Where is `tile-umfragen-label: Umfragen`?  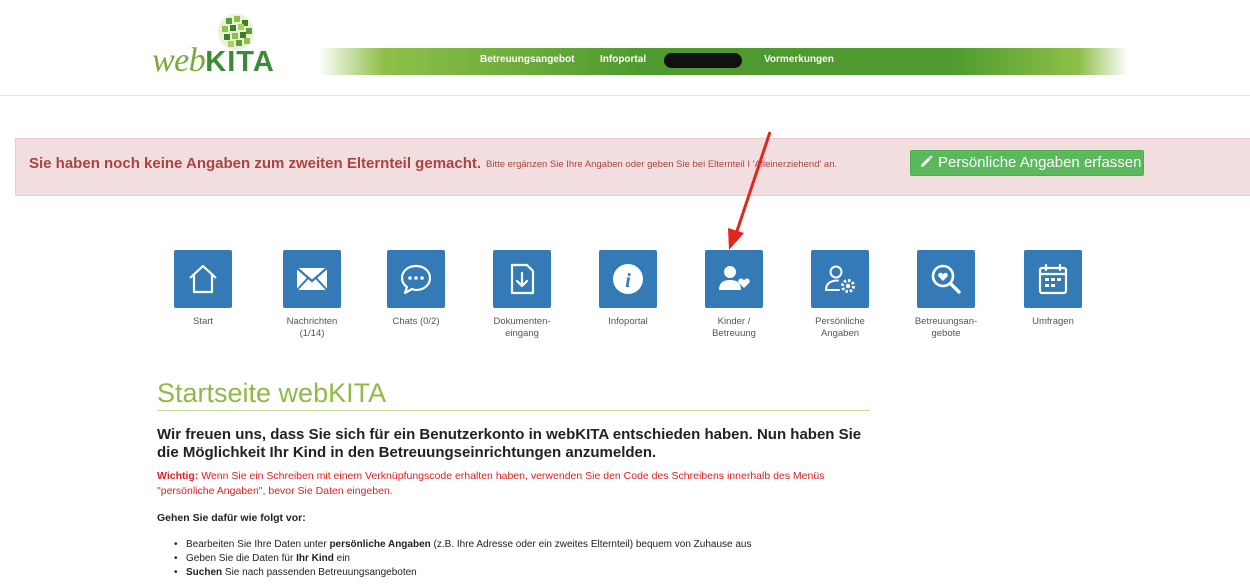
tile-umfragen-label: Umfragen is located at coordinates (1053, 321).